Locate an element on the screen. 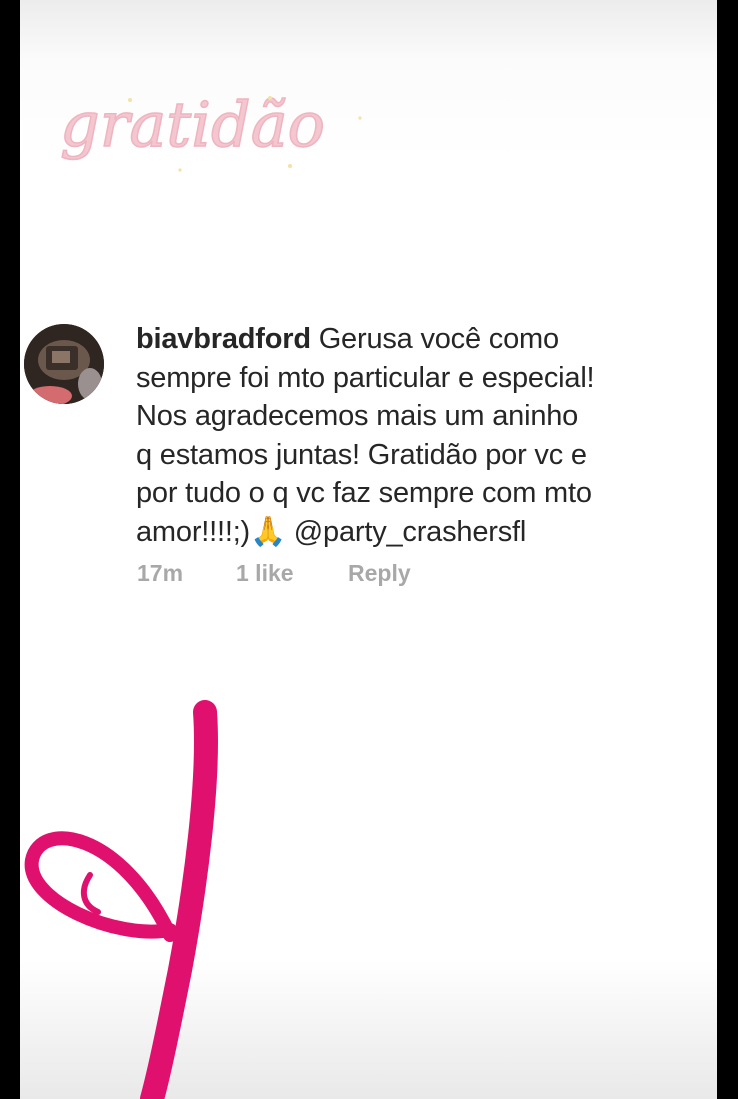 The width and height of the screenshot is (738, 1099). comment-username: biavbradford is located at coordinates (223, 339).